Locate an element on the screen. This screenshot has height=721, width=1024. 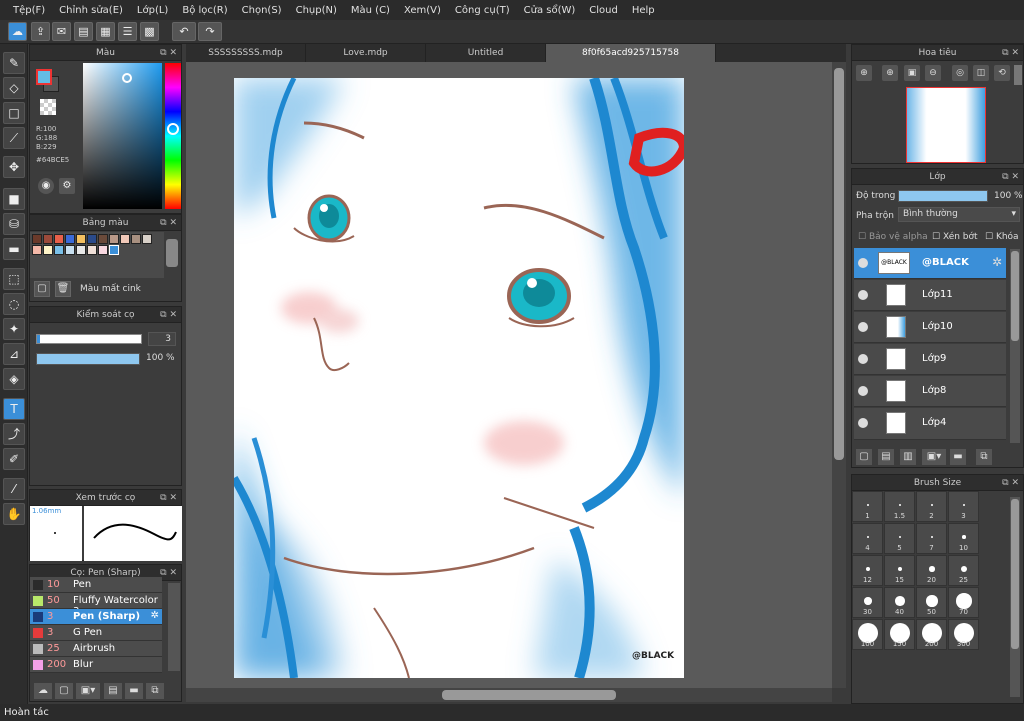
eraser-tool-icon: ◇ is located at coordinates (14, 88).